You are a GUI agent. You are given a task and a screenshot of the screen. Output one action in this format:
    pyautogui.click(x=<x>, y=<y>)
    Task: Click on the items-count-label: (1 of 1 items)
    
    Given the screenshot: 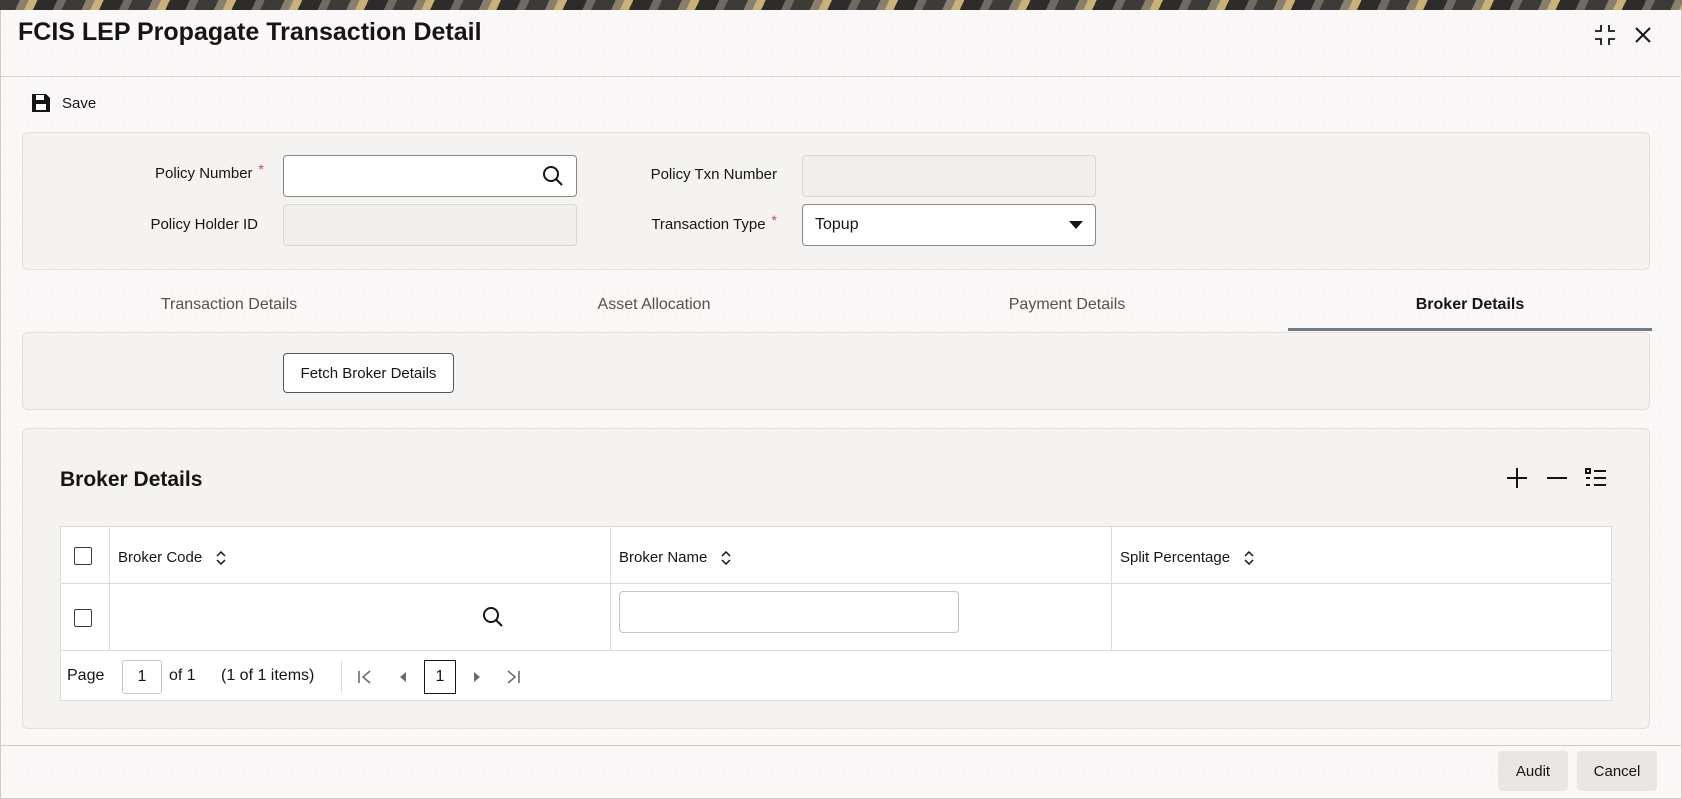 What is the action you would take?
    pyautogui.click(x=268, y=675)
    